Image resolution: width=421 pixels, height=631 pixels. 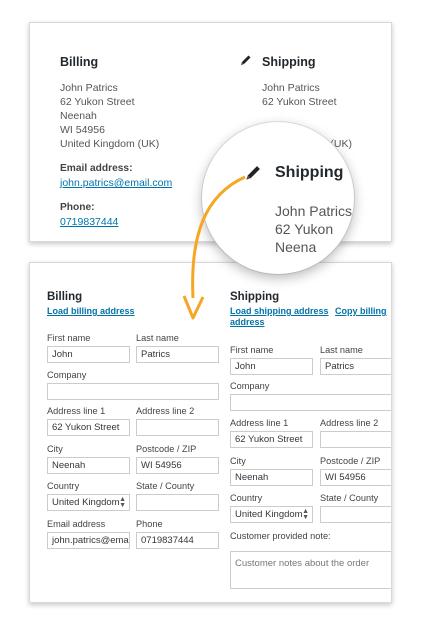 What do you see at coordinates (134, 304) in the screenshot?
I see `billing-form: Billing Load billing address` at bounding box center [134, 304].